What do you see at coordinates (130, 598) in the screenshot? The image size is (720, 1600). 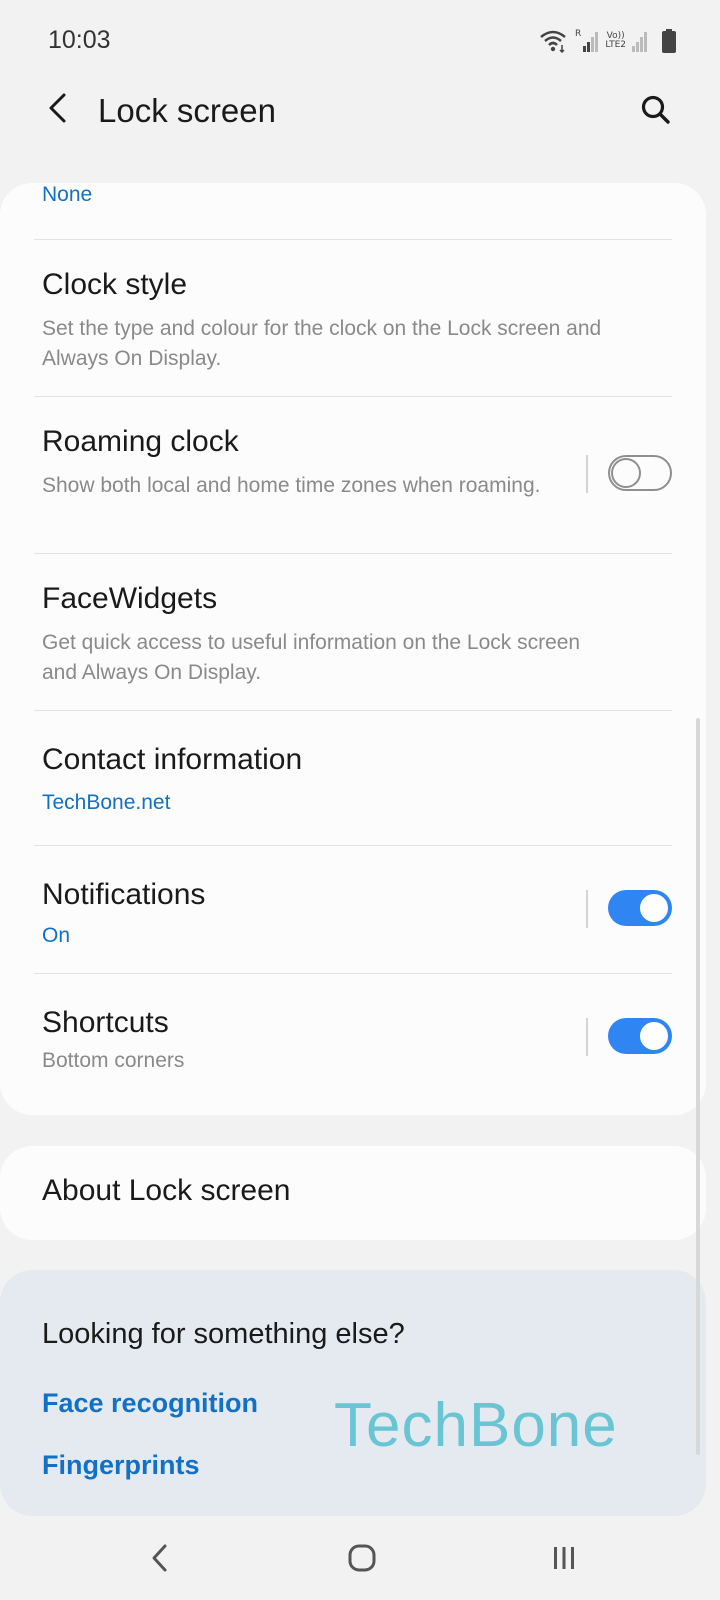 I see `facewidgets-title: FaceWidgets` at bounding box center [130, 598].